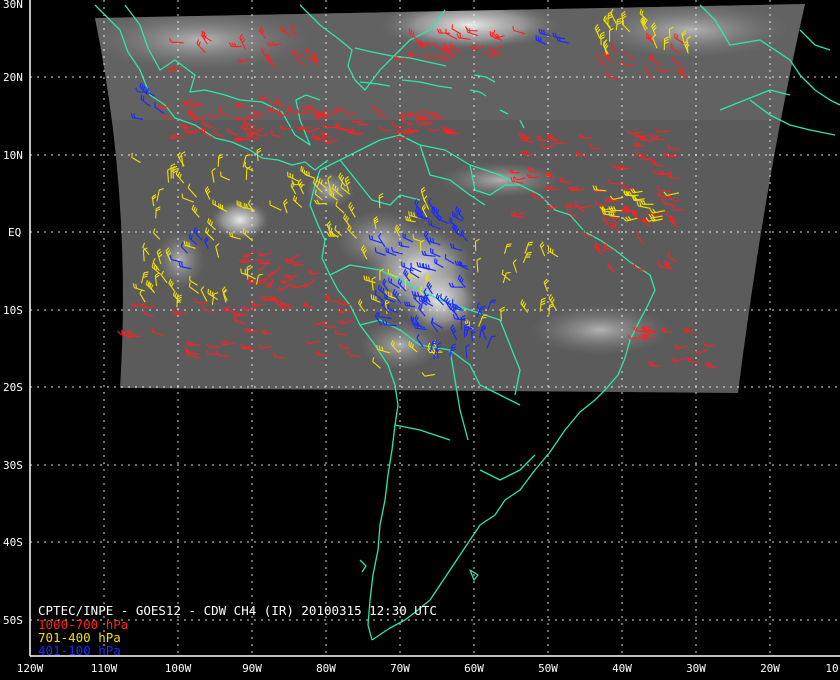 Image resolution: width=840 pixels, height=680 pixels. Describe the element at coordinates (696, 668) in the screenshot. I see `lon-label-30w: 30W` at that location.